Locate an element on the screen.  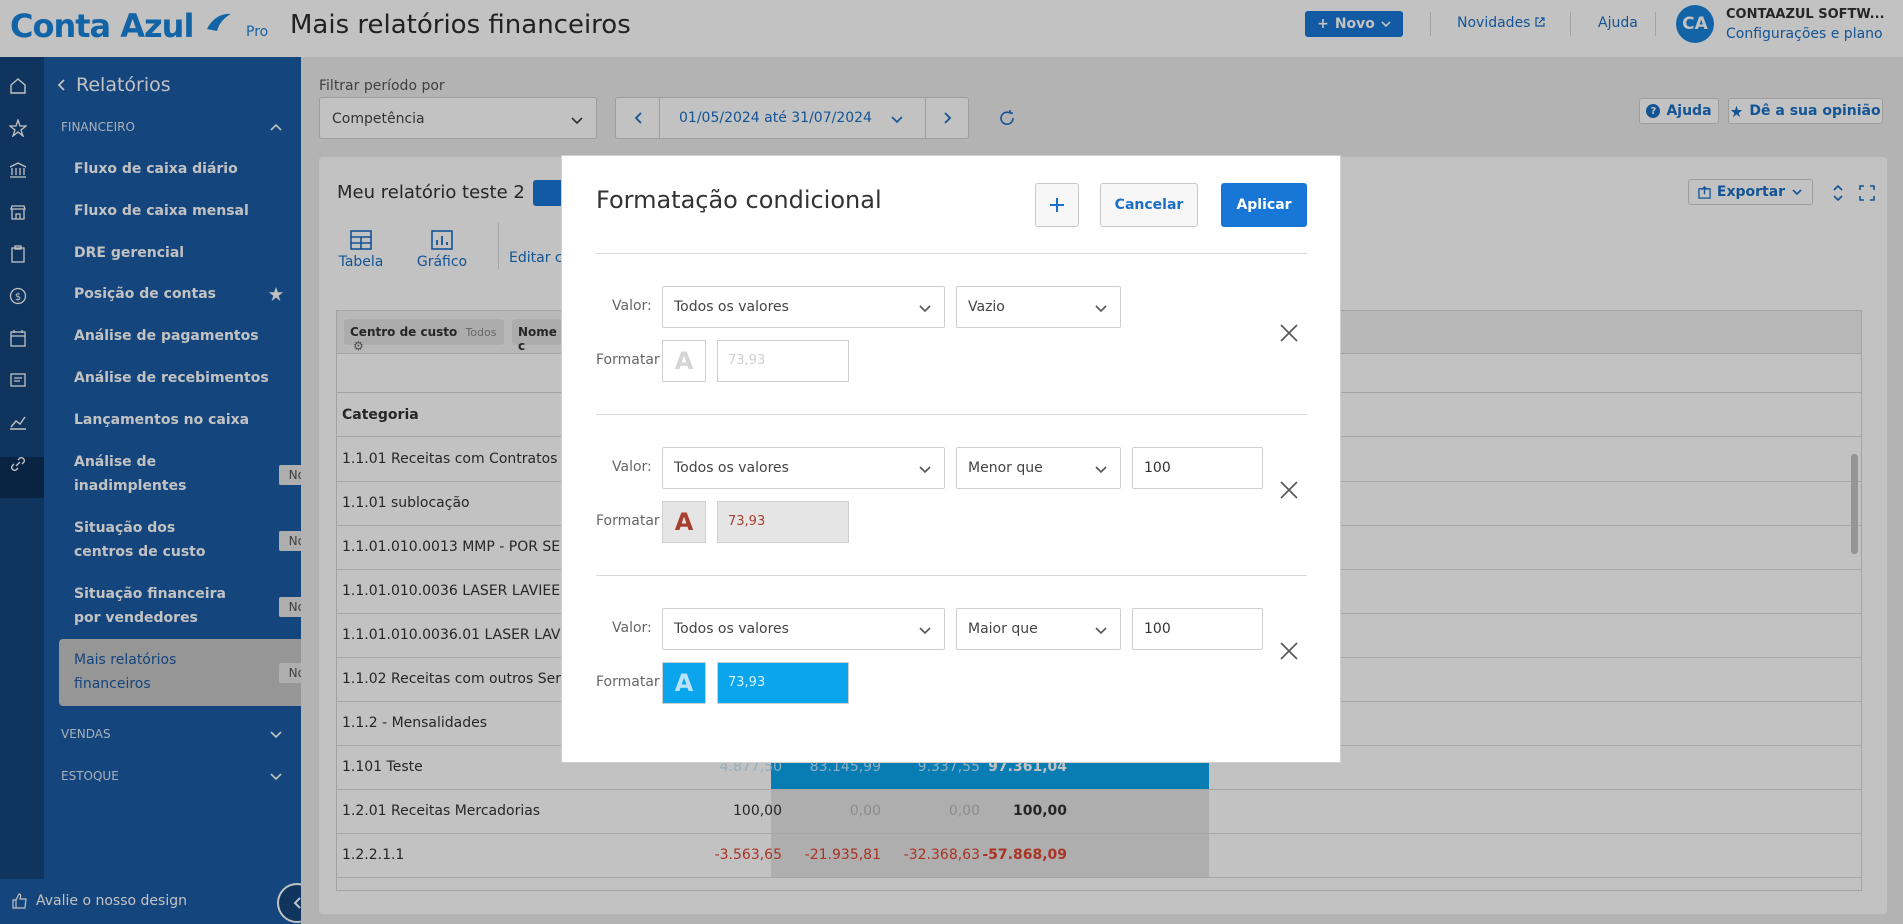
cancel-button: Cancelar is located at coordinates (1149, 205).